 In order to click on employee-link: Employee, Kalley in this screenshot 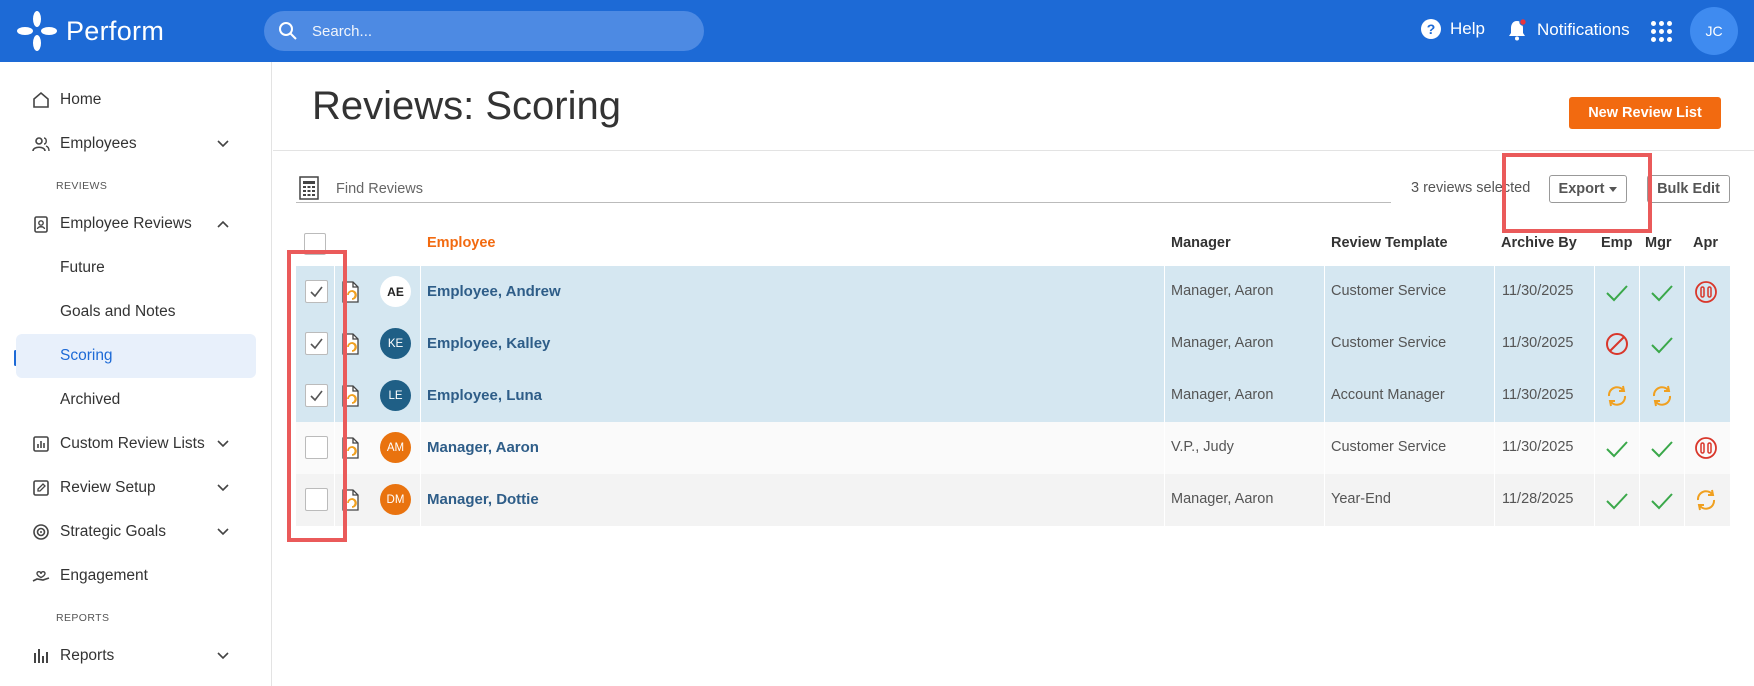, I will do `click(488, 343)`.